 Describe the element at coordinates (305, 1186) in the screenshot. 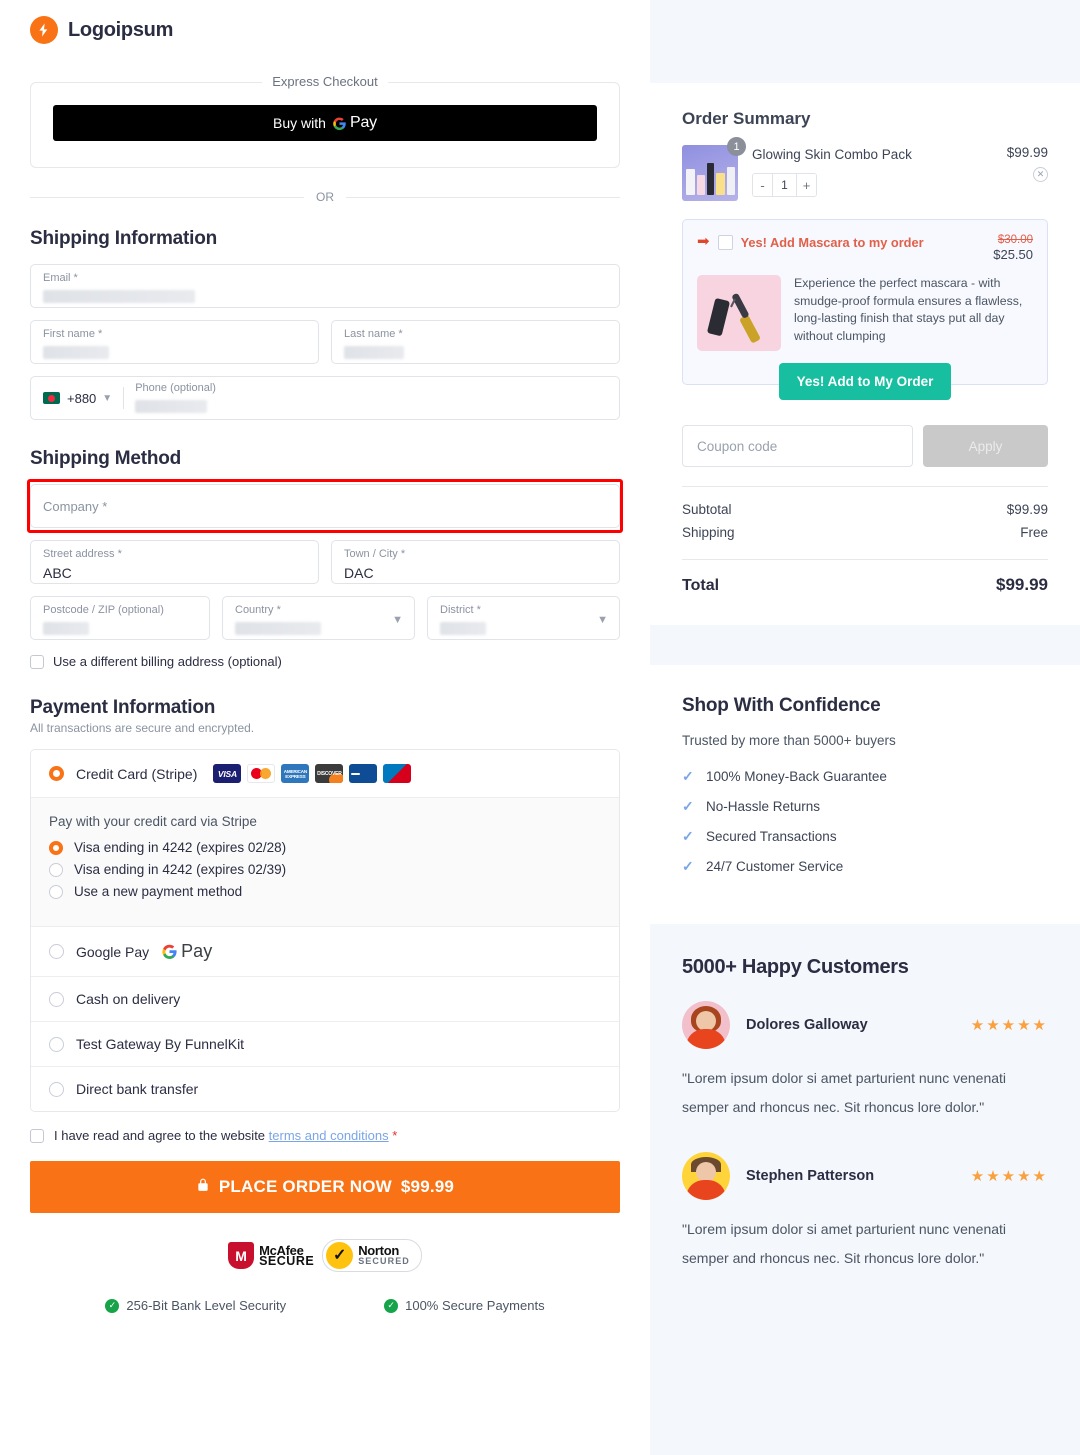

I see `place-order-label: PLACE ORDER NOW` at that location.